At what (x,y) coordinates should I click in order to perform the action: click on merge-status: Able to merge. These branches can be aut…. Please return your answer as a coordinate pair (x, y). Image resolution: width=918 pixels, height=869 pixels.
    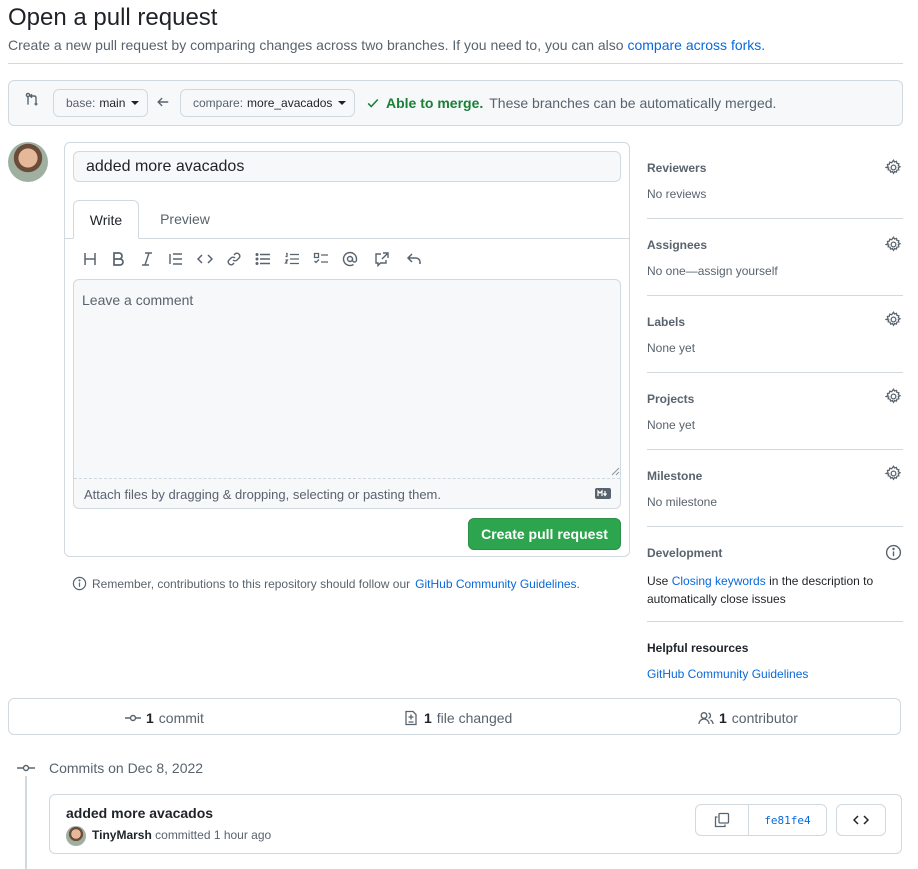
    Looking at the image, I should click on (571, 103).